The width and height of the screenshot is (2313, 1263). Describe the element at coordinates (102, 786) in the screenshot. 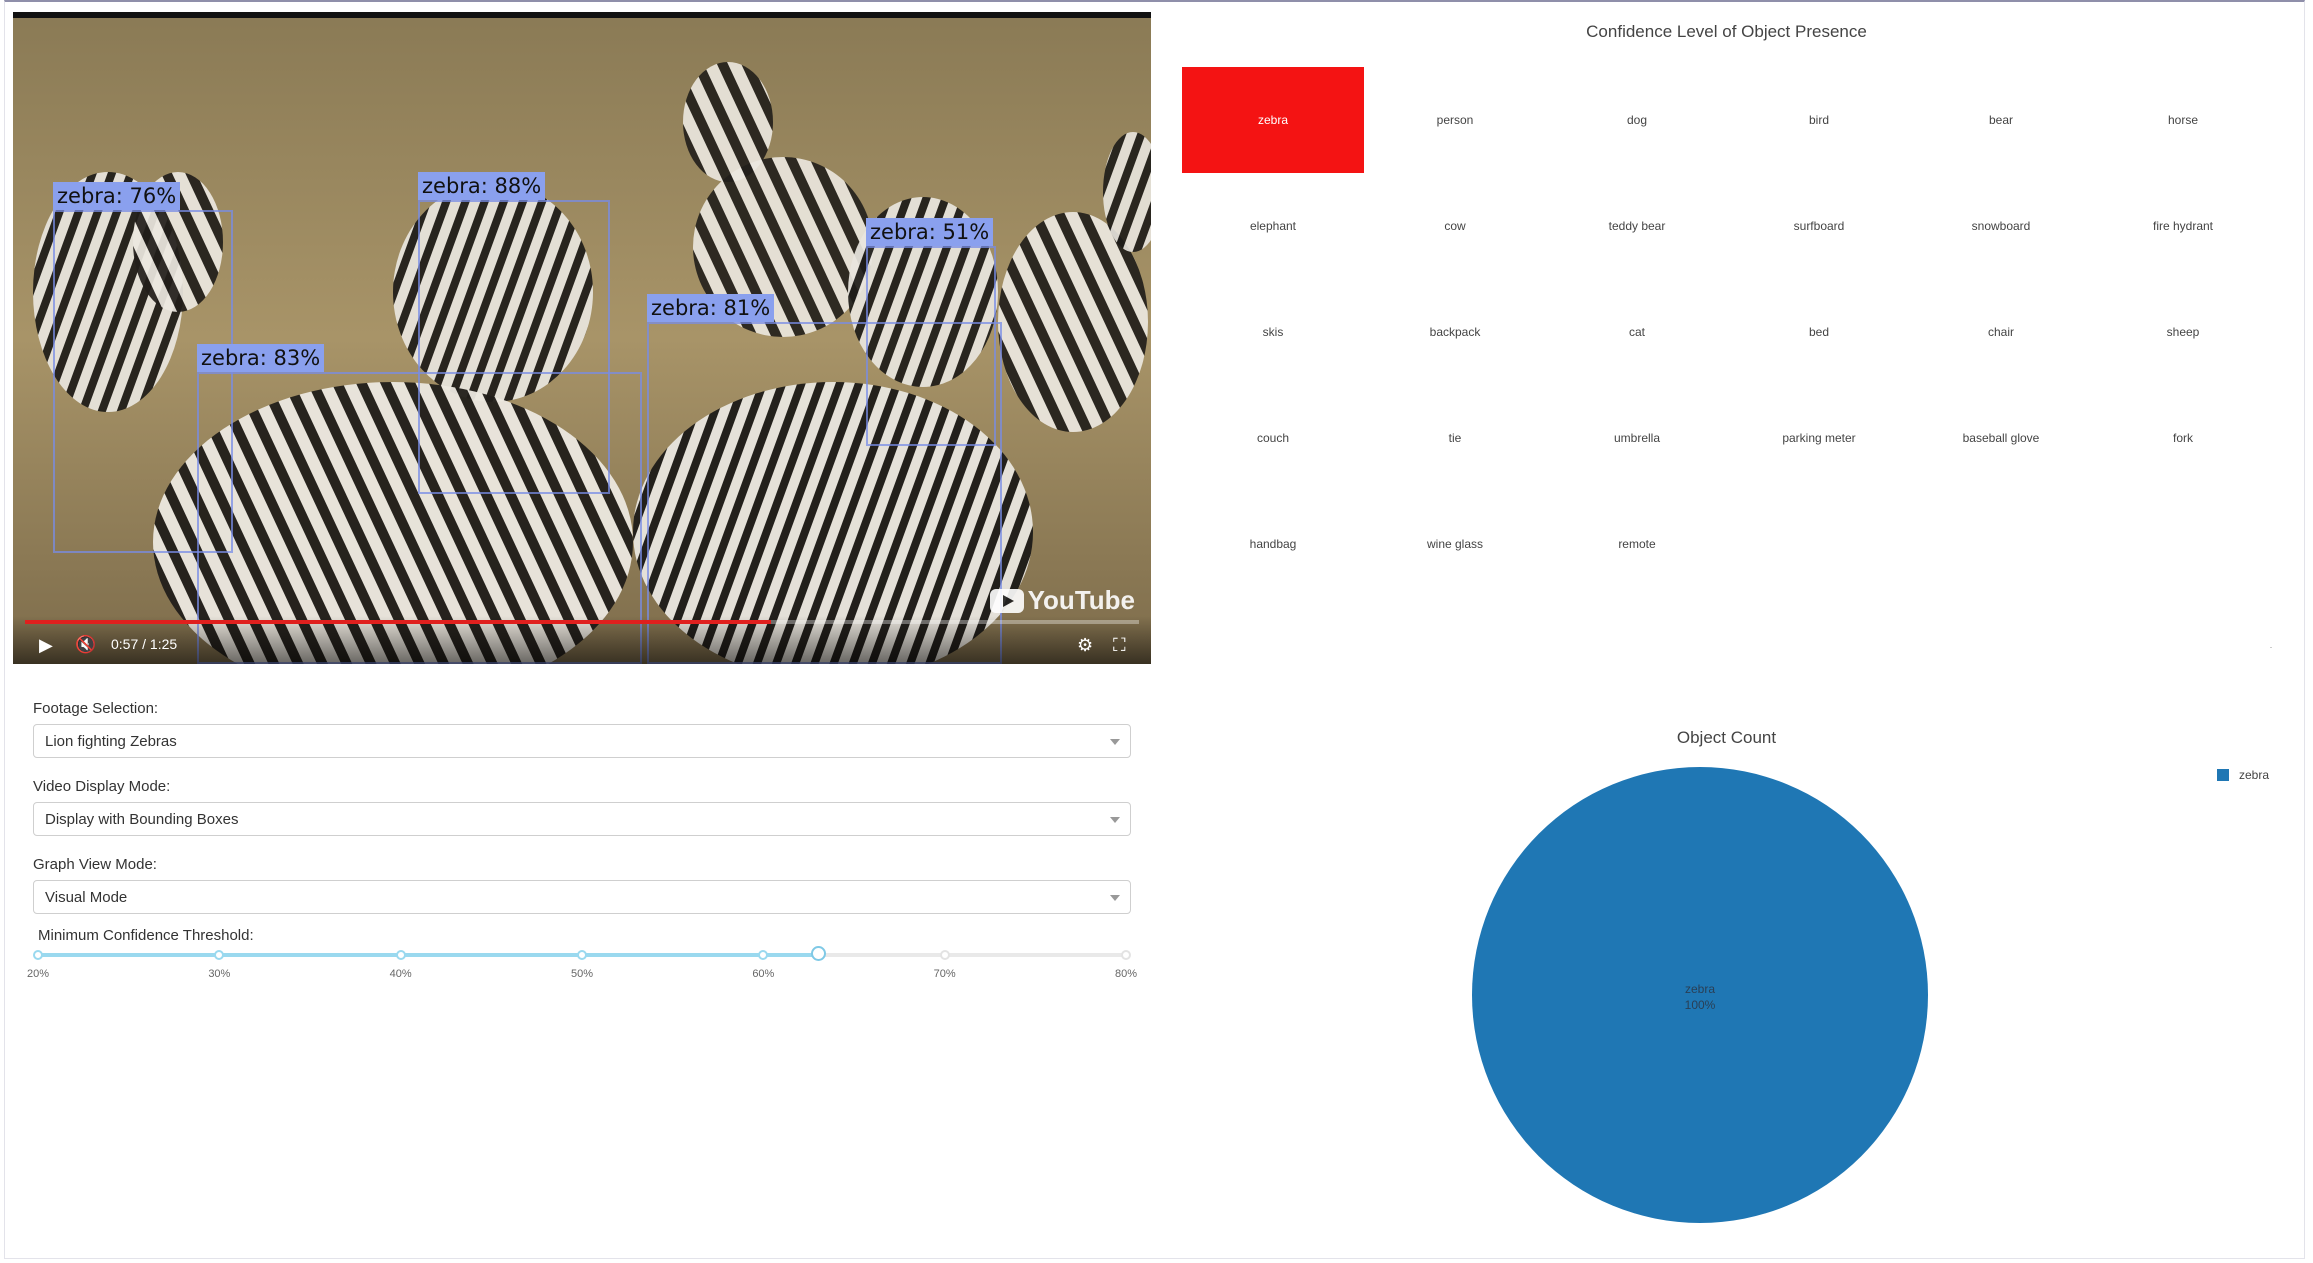

I see `display-mode-label: Video Display Mode:` at that location.